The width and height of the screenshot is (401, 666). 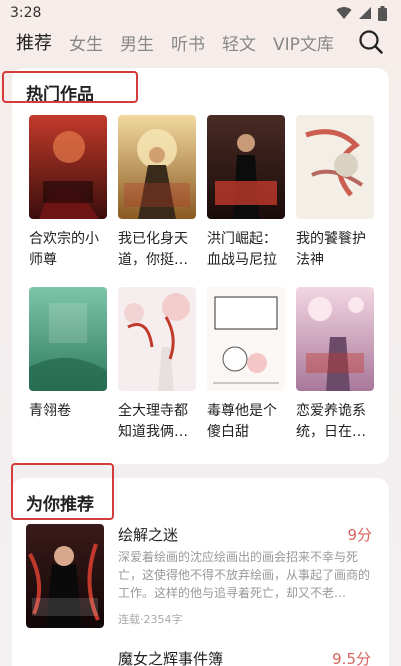 I want to click on cell-signal-icon, so click(x=365, y=13).